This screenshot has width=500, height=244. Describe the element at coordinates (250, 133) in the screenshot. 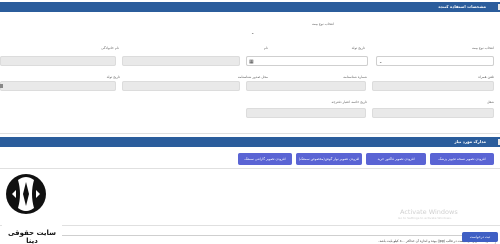

I see `section-divider` at that location.